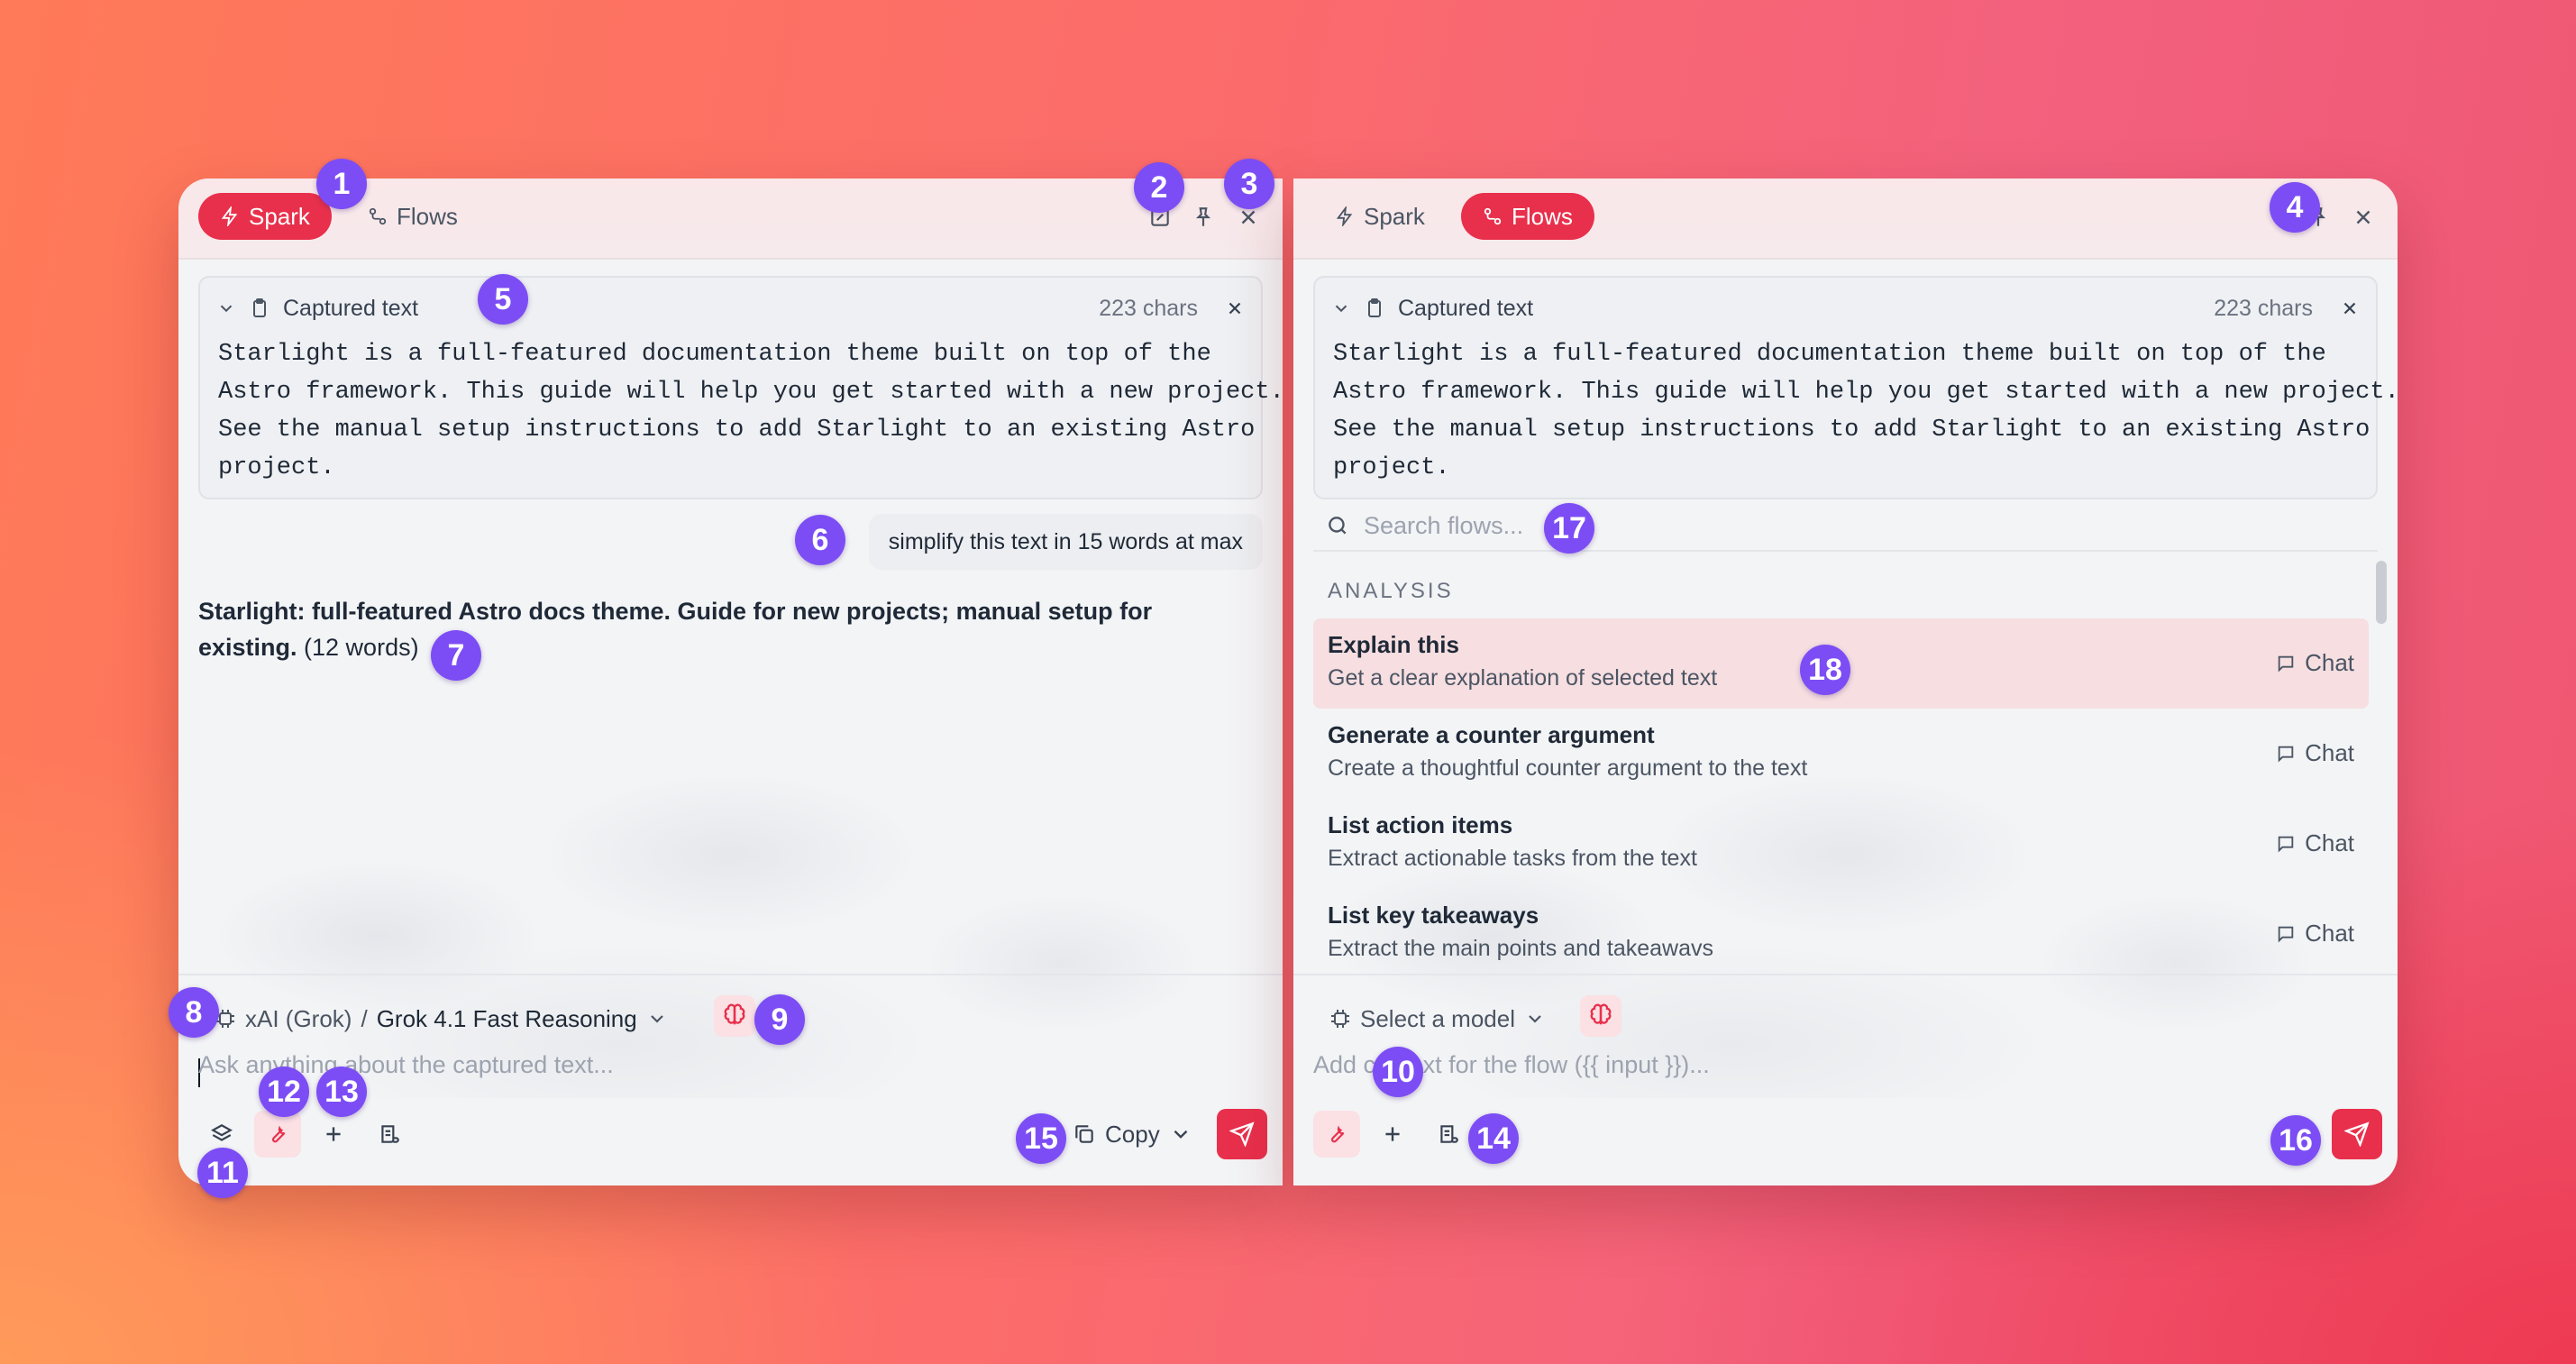 Image resolution: width=2576 pixels, height=1364 pixels. What do you see at coordinates (1512, 858) in the screenshot?
I see `flow-description: Extract actionable tasks from the text` at bounding box center [1512, 858].